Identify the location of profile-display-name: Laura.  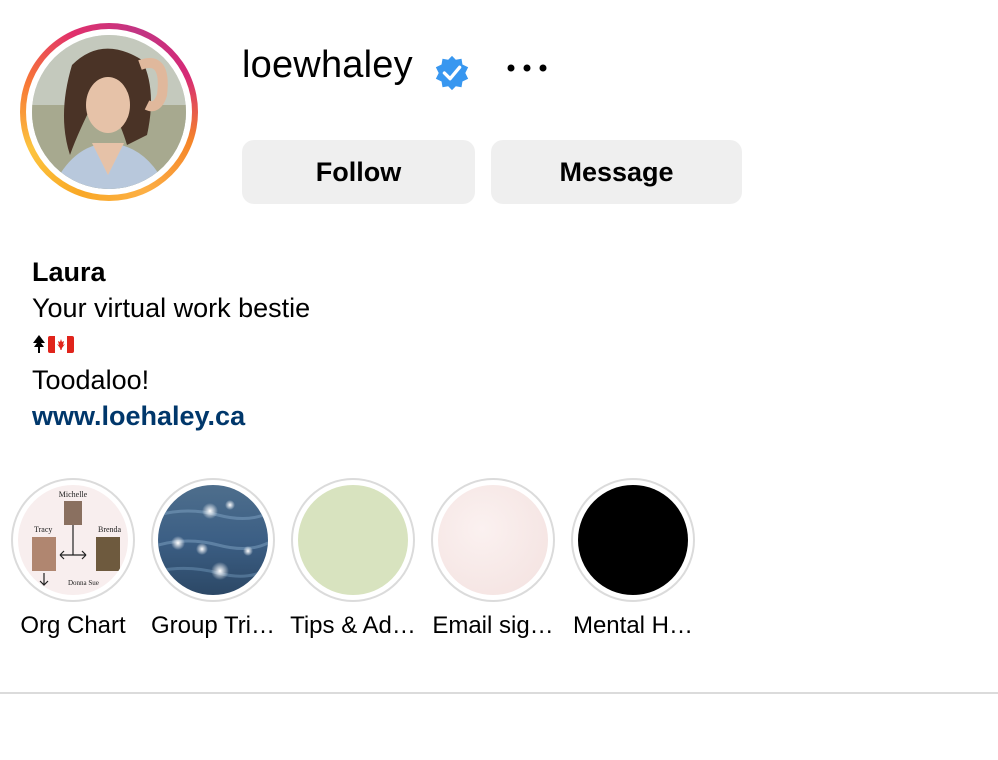
(69, 272).